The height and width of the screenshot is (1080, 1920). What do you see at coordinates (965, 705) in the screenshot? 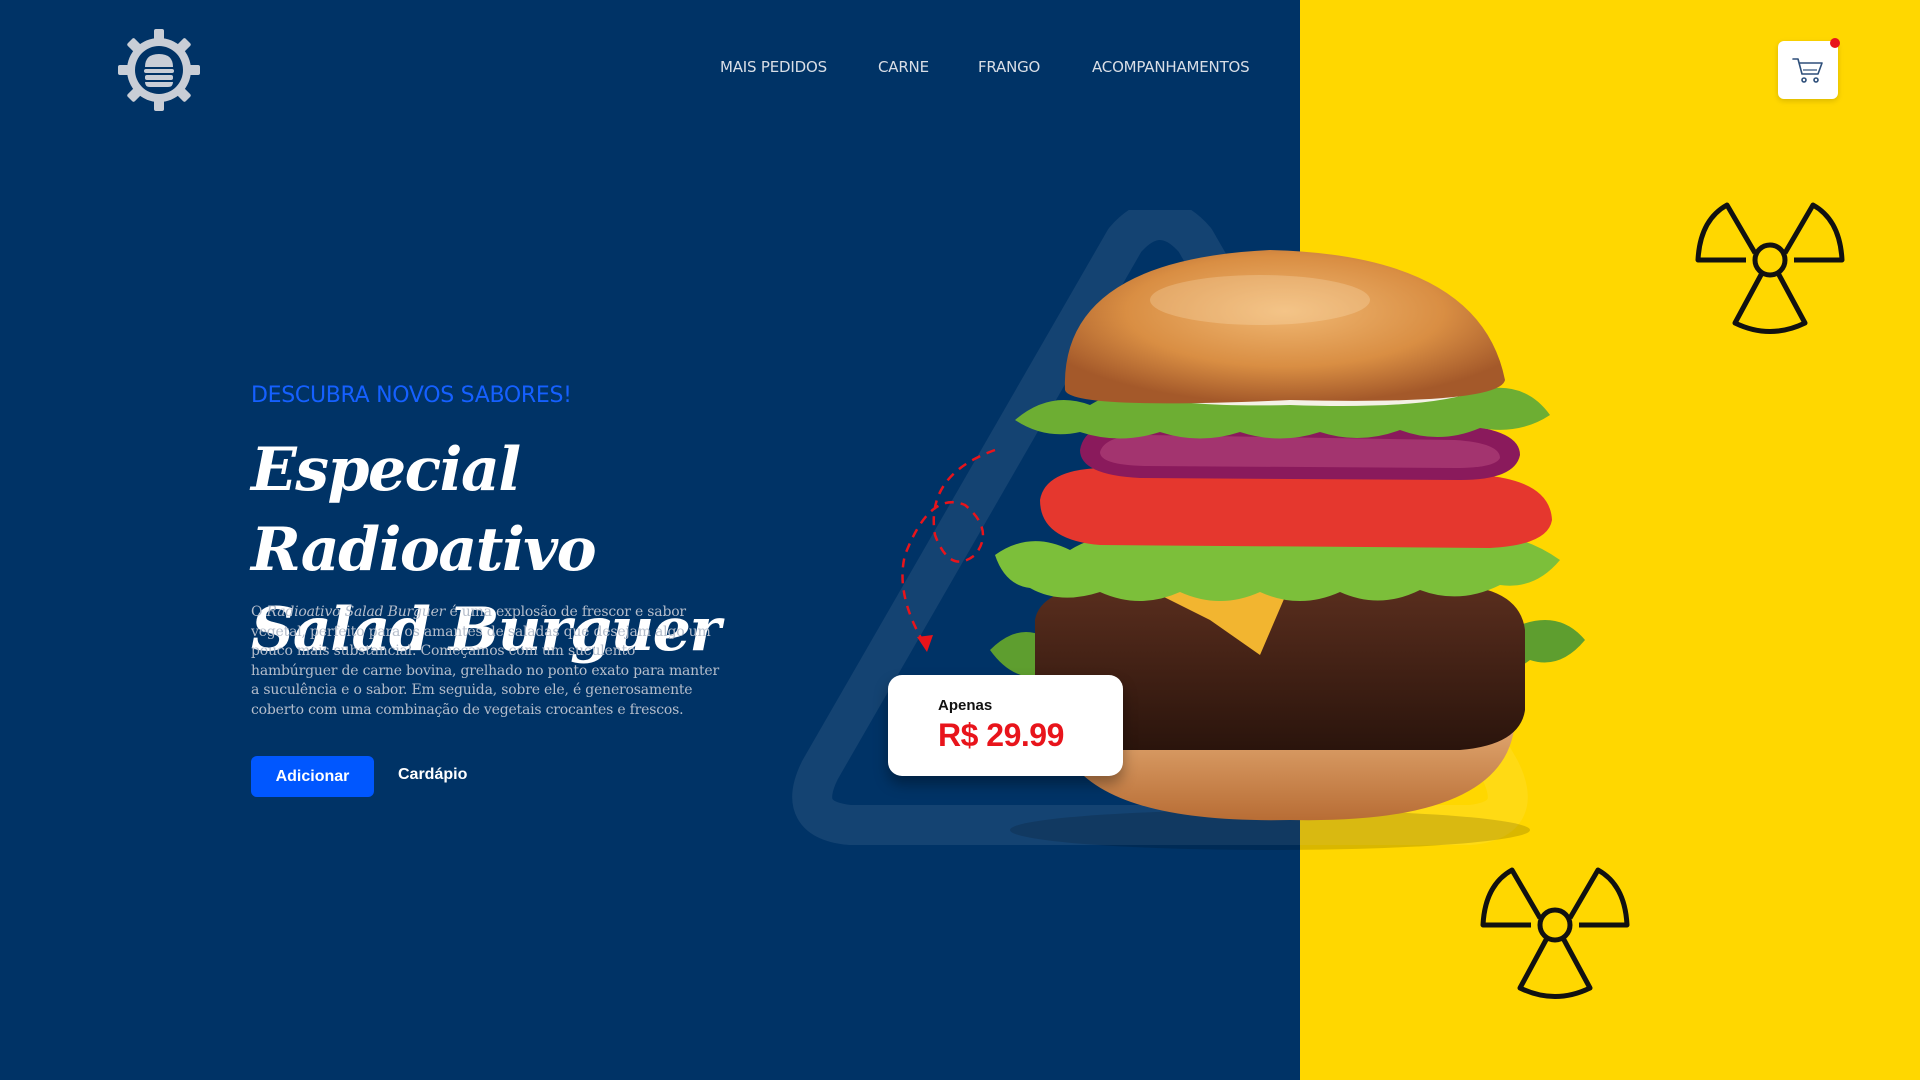
I see `price-label: Apenas` at bounding box center [965, 705].